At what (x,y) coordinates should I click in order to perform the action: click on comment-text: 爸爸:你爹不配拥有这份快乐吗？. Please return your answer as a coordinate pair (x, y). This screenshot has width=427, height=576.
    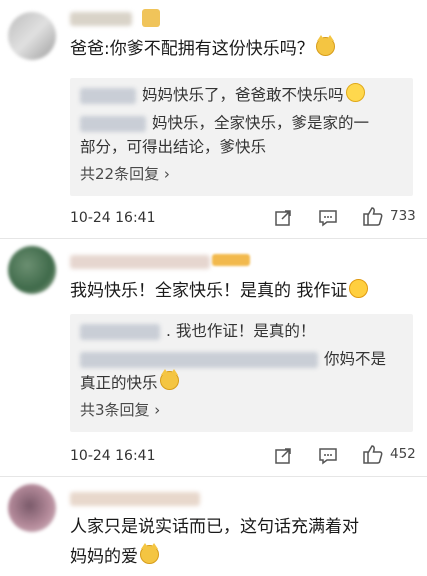
    Looking at the image, I should click on (242, 49).